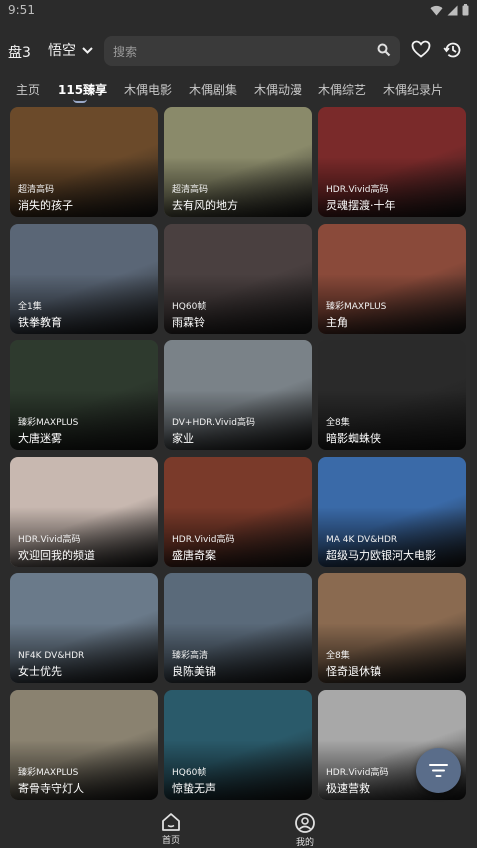  I want to click on poster-title: 主角, so click(337, 322).